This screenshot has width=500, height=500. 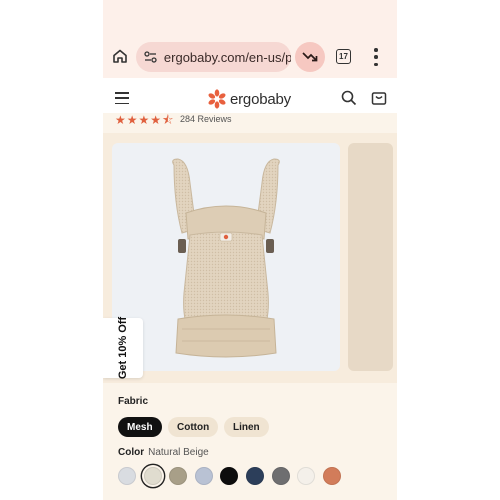 I want to click on search-icon, so click(x=349, y=98).